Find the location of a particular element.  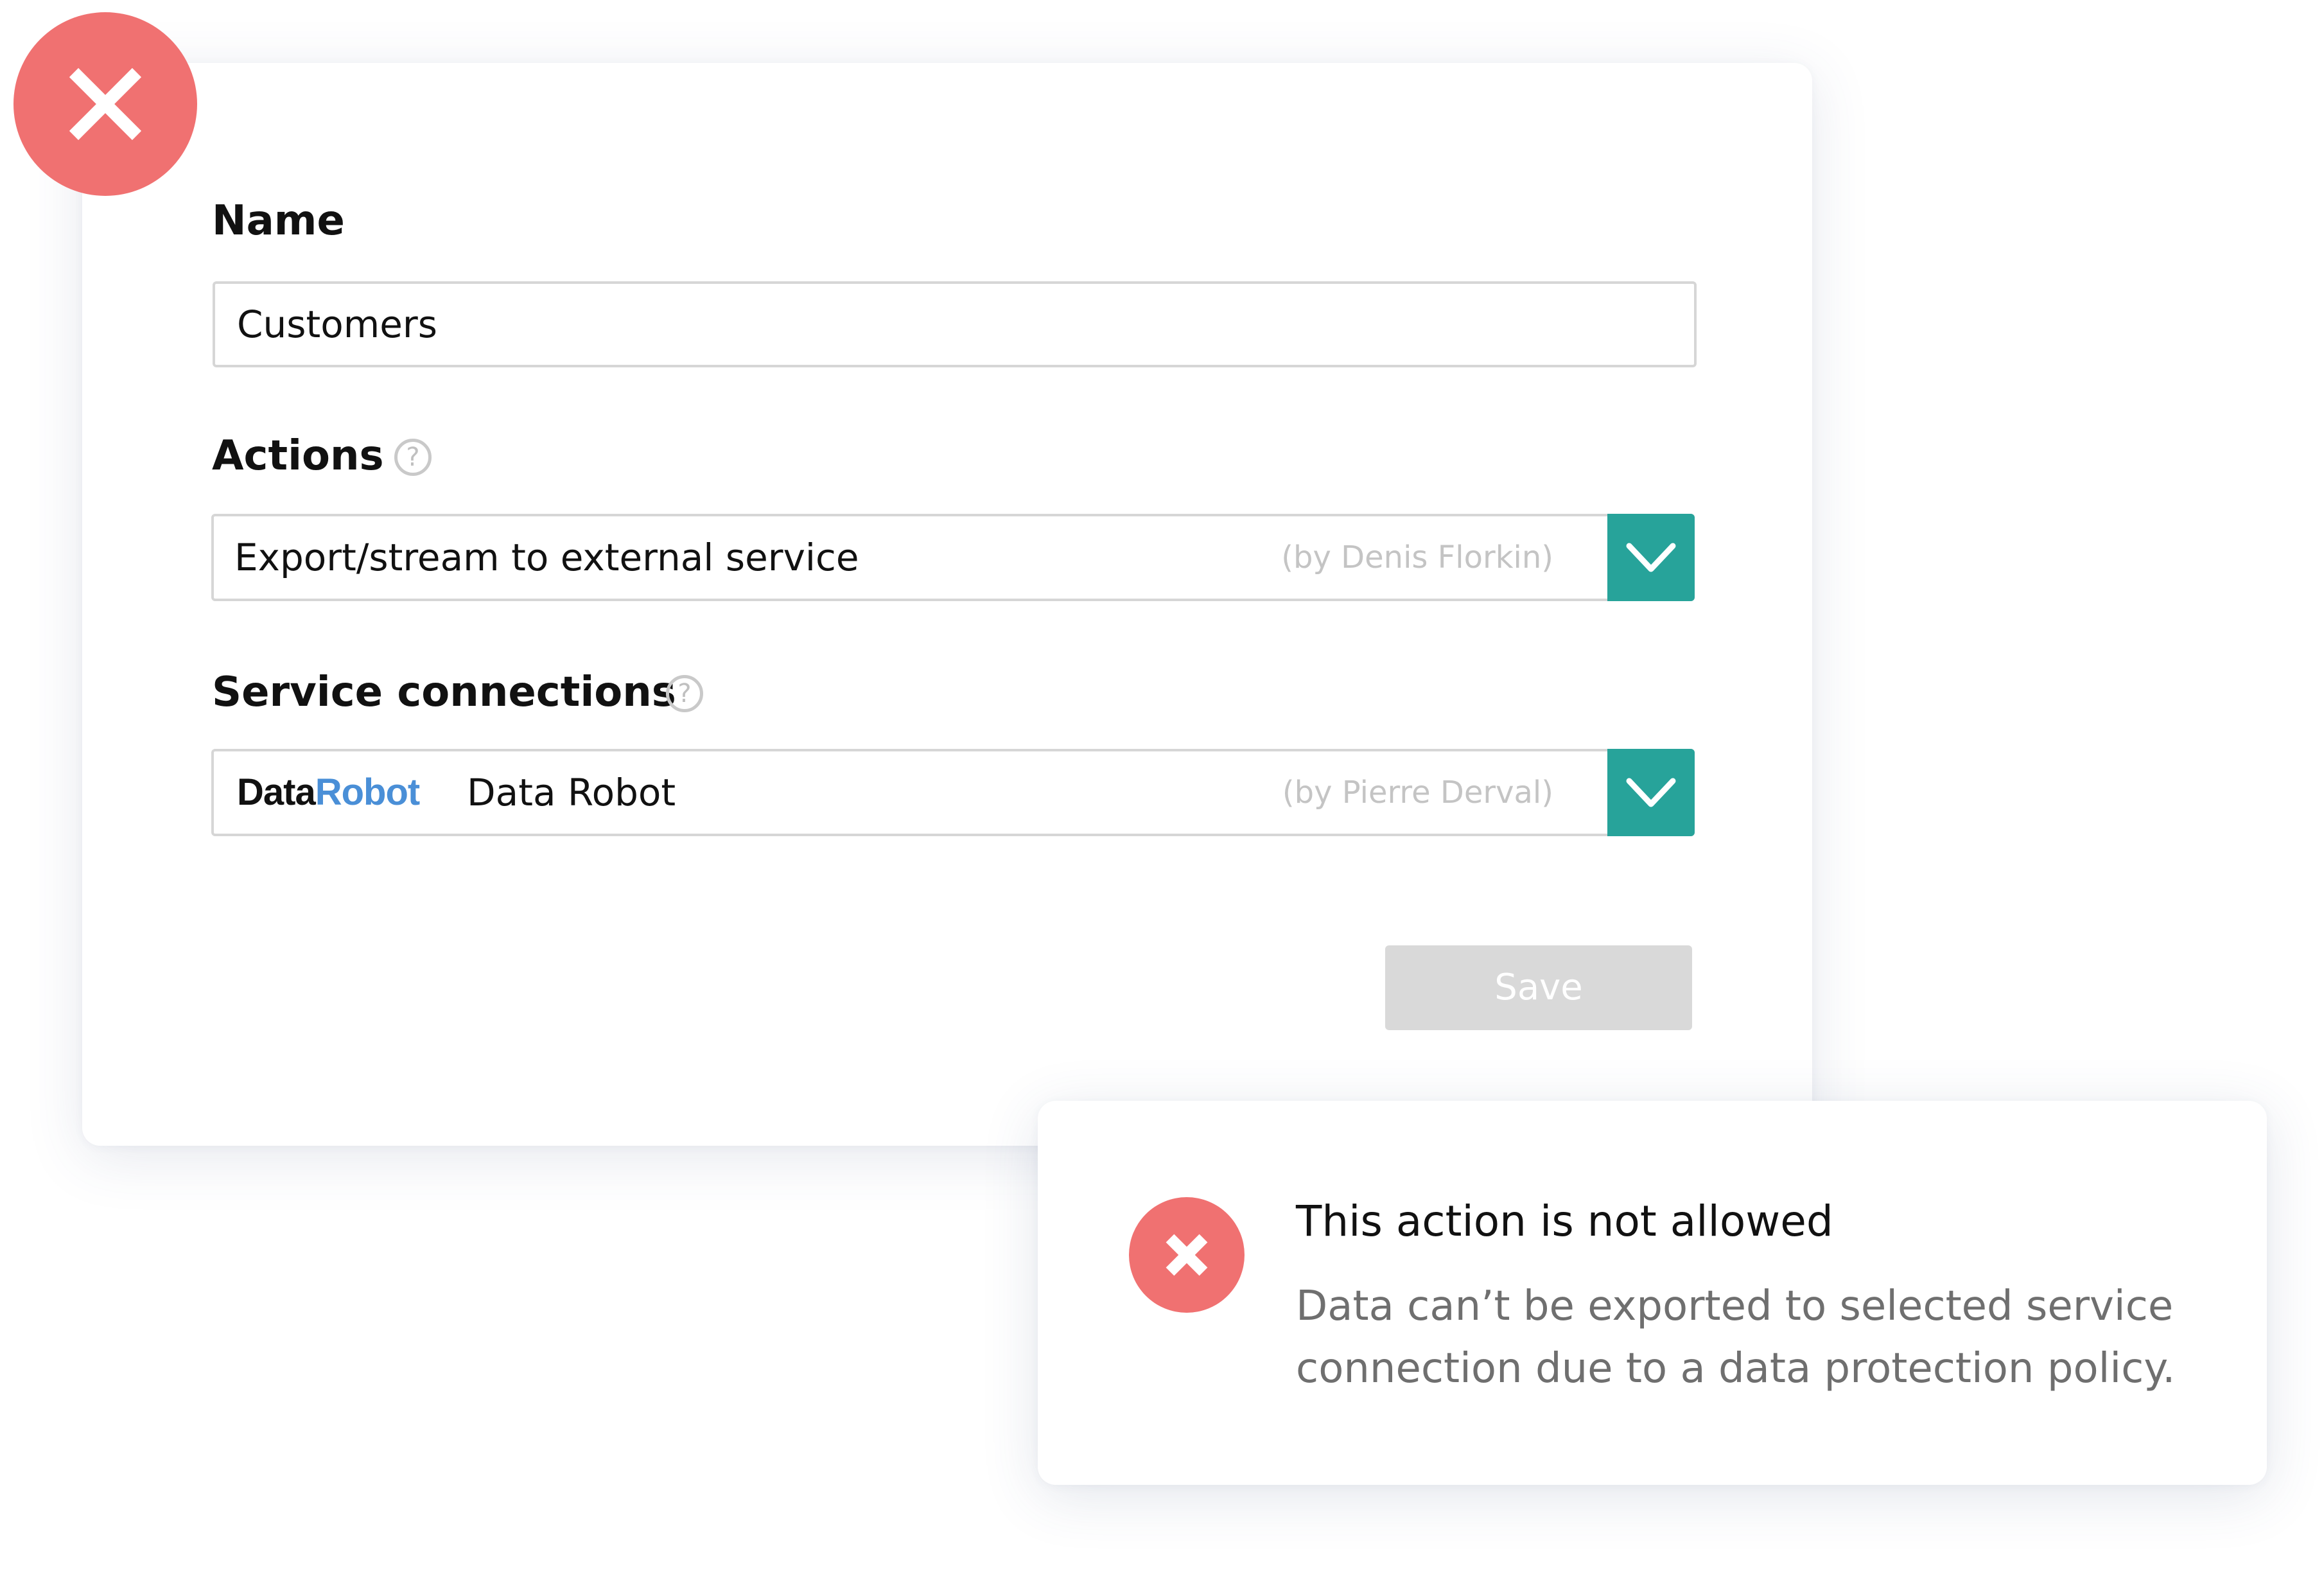

actions-dropdown-button is located at coordinates (1651, 557).